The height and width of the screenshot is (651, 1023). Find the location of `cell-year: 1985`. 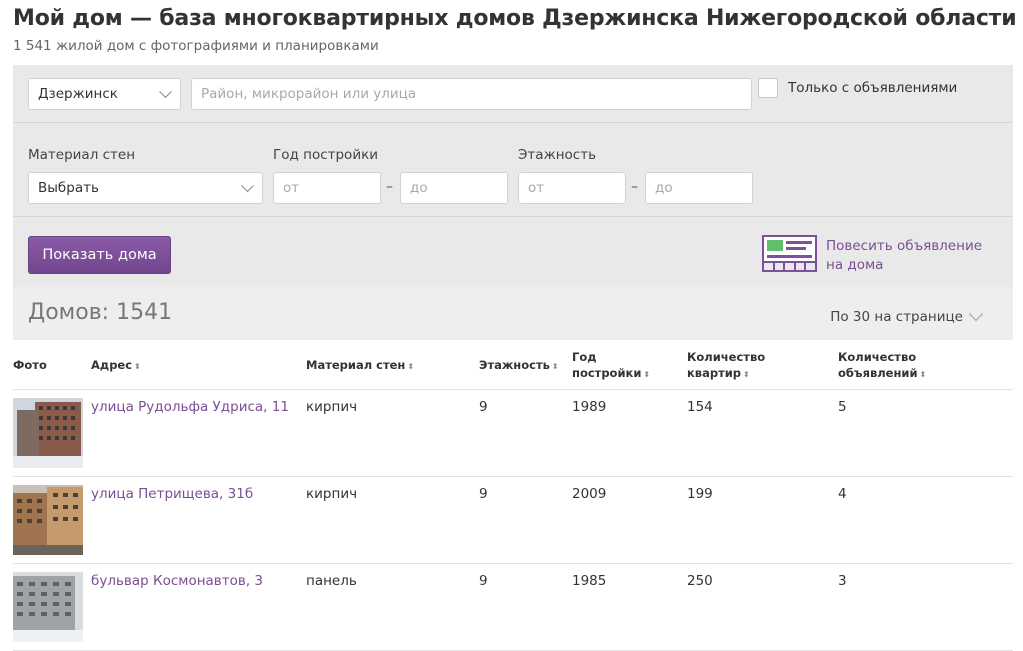

cell-year: 1985 is located at coordinates (589, 581).